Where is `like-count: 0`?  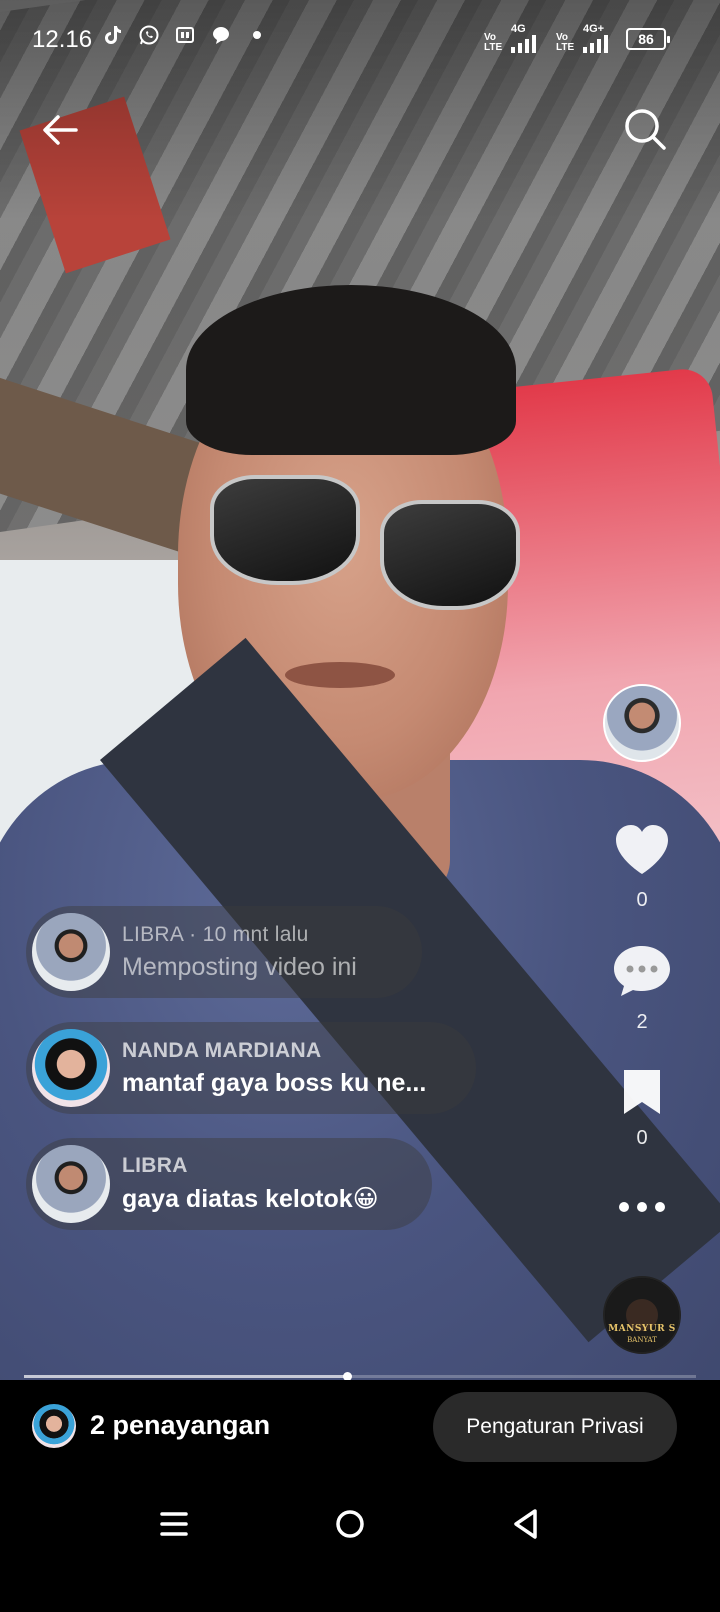
like-count: 0 is located at coordinates (642, 900).